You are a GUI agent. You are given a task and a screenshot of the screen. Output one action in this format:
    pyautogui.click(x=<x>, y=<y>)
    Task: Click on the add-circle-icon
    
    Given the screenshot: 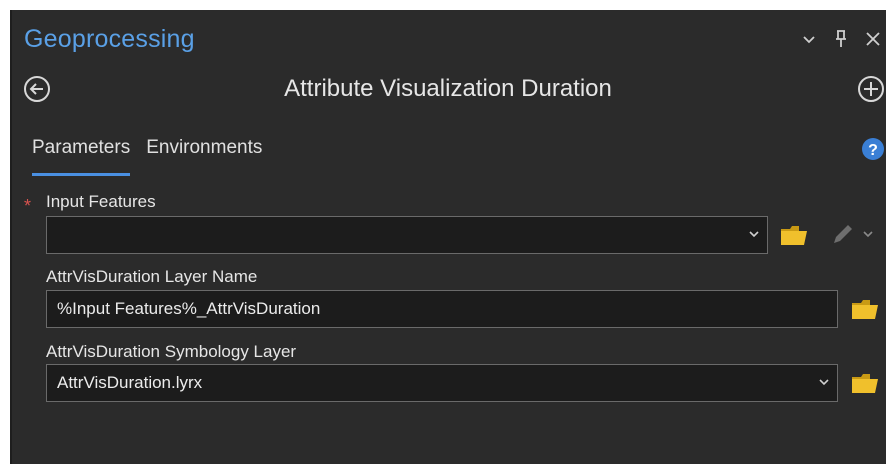 What is the action you would take?
    pyautogui.click(x=871, y=89)
    